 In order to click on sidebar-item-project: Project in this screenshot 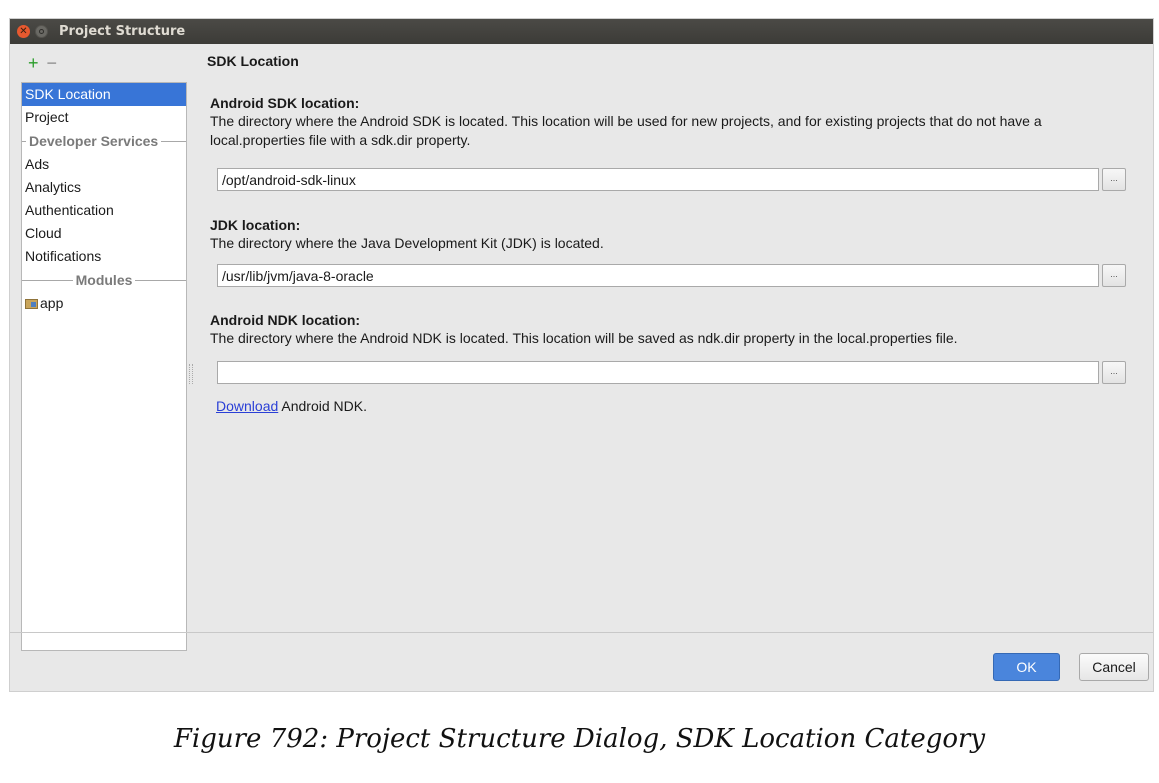, I will do `click(104, 117)`.